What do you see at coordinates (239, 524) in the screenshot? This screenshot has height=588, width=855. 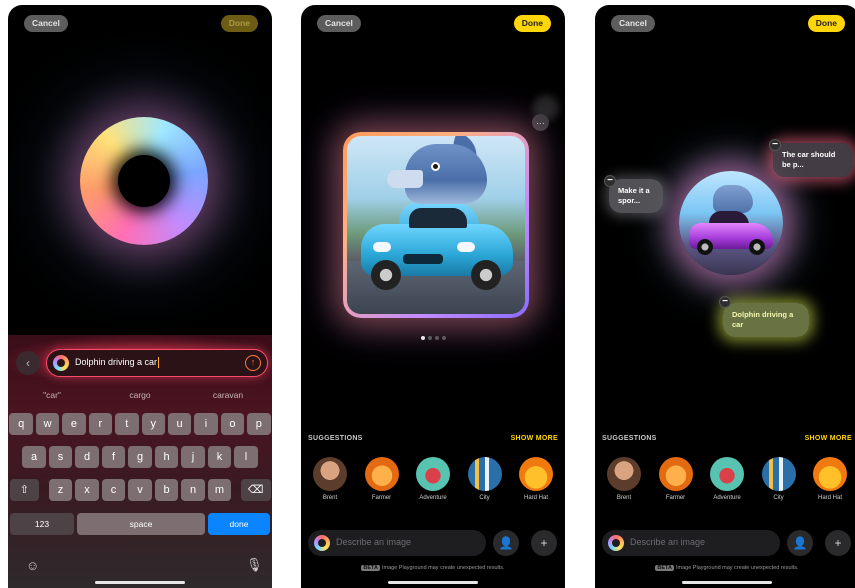 I see `keyboard-done-key: done` at bounding box center [239, 524].